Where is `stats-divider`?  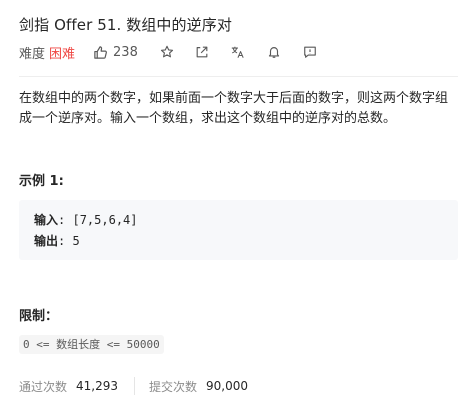 stats-divider is located at coordinates (135, 386).